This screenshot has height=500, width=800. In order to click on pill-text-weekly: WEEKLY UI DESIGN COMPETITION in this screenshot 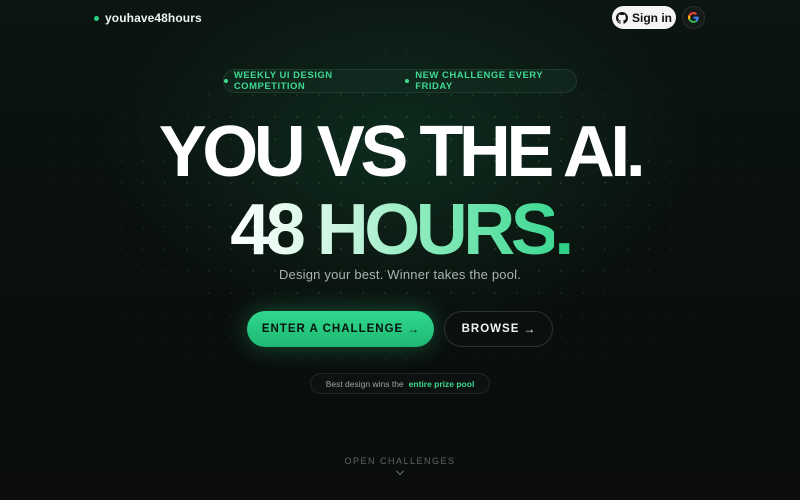, I will do `click(283, 81)`.